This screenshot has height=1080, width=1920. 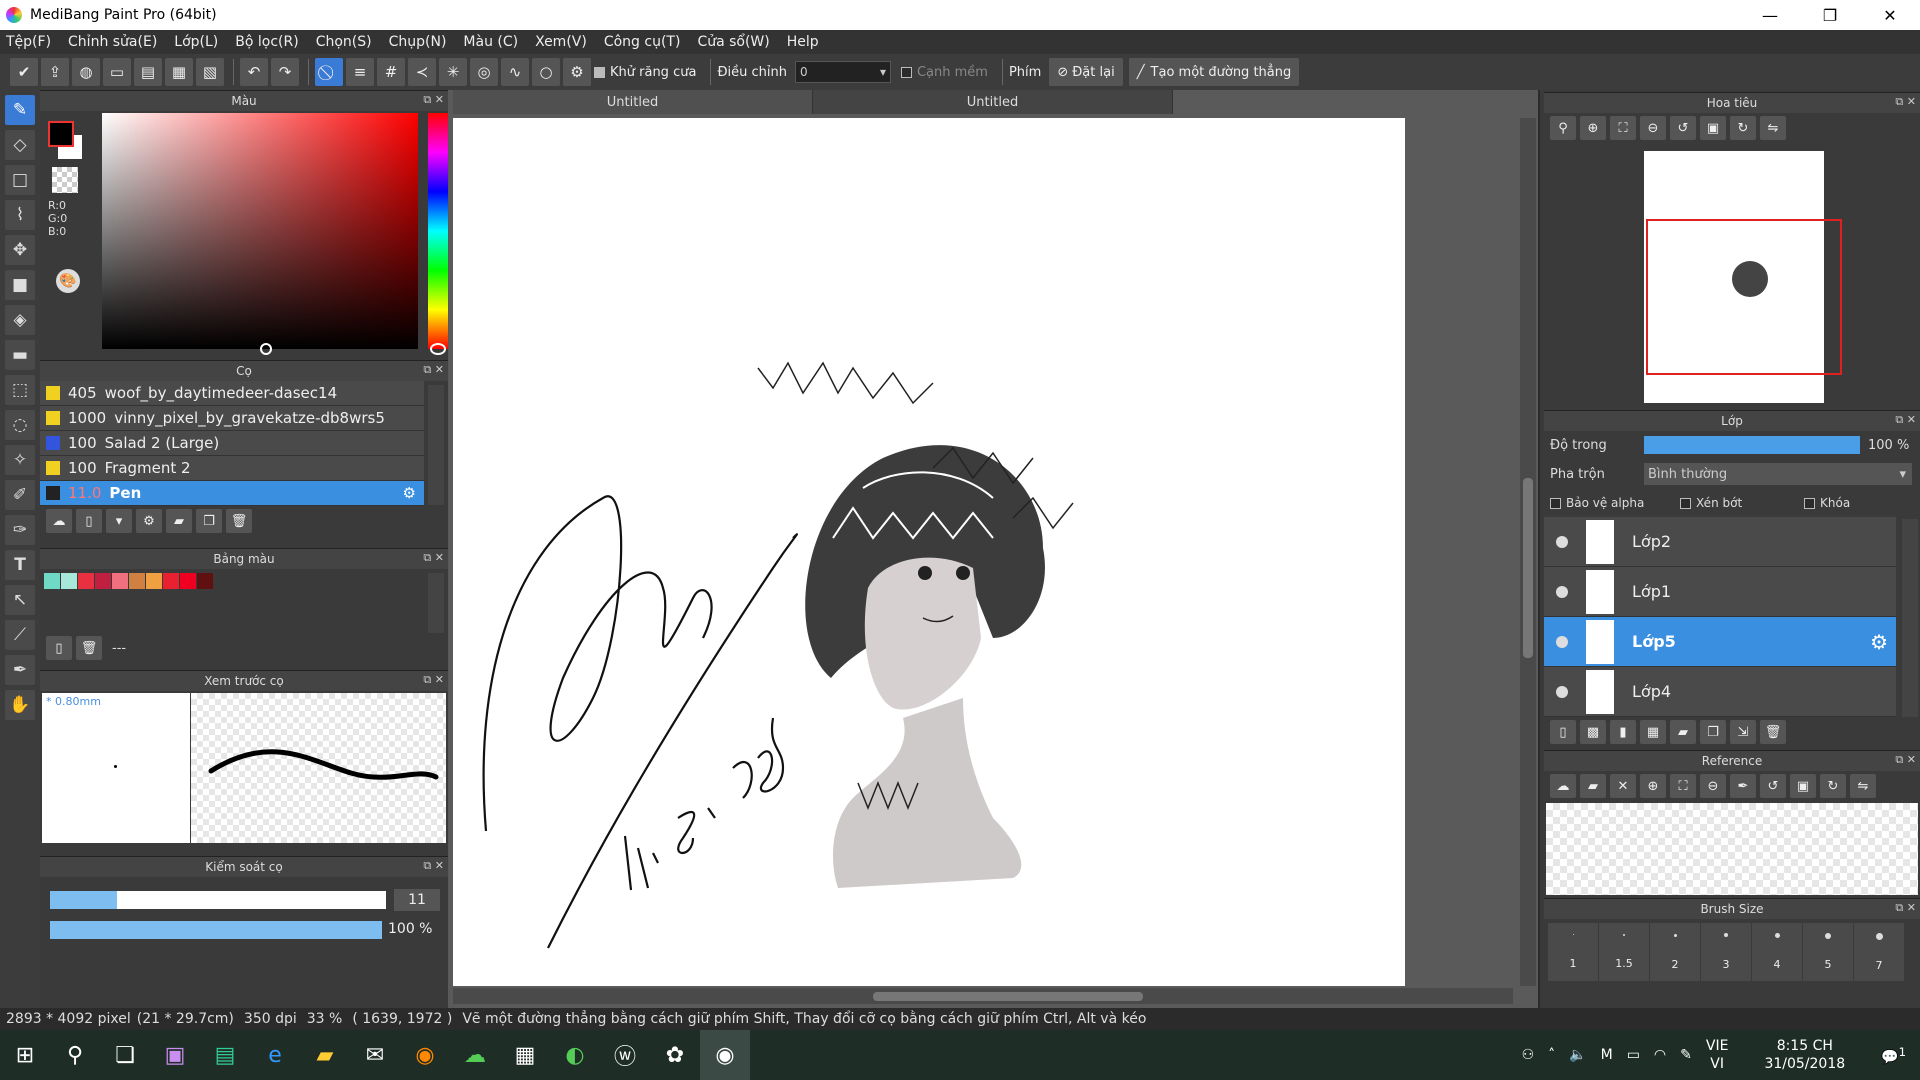 I want to click on hue-cursor, so click(x=438, y=349).